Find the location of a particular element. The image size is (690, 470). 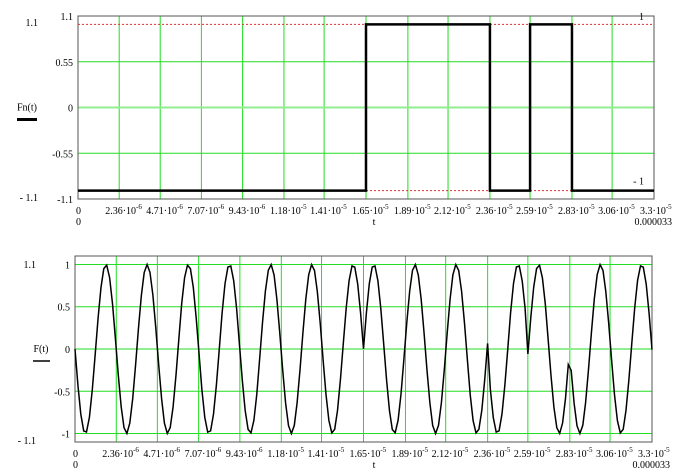

y-tick-label: -0.5 is located at coordinates (62, 392).